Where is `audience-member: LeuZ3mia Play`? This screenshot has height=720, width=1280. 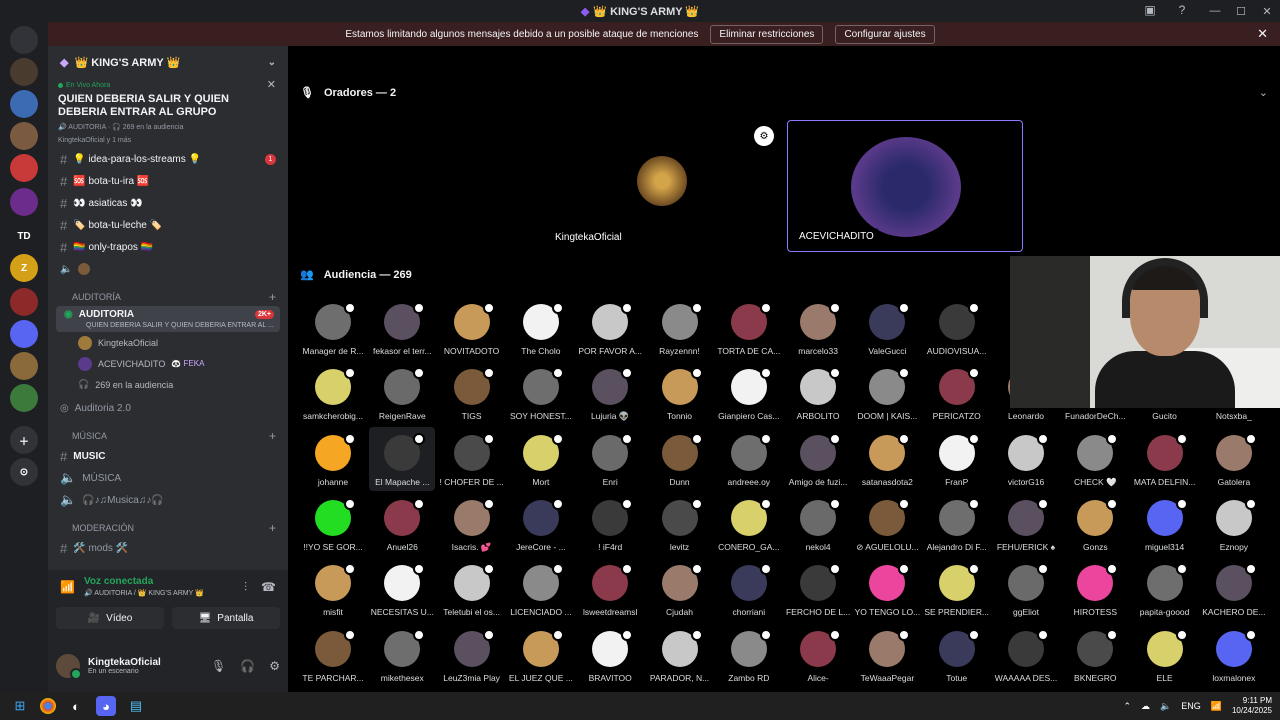 audience-member: LeuZ3mia Play is located at coordinates (472, 658).